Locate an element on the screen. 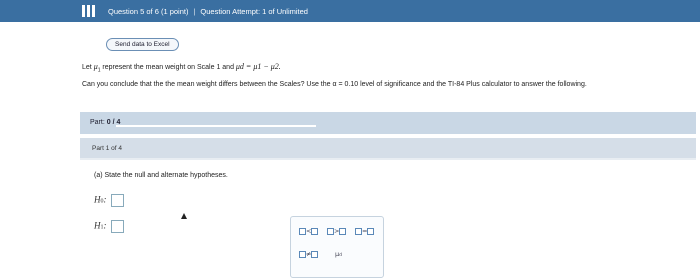 This screenshot has width=700, height=278. h0-row: H0: is located at coordinates (109, 200).